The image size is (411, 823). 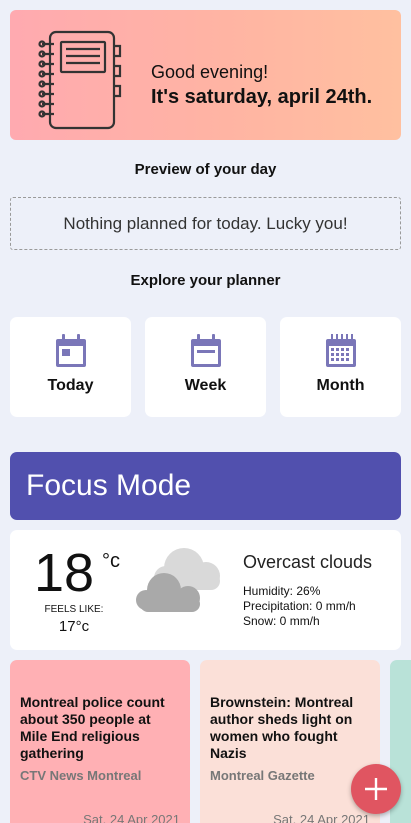 I want to click on week-button: Week, so click(x=205, y=367).